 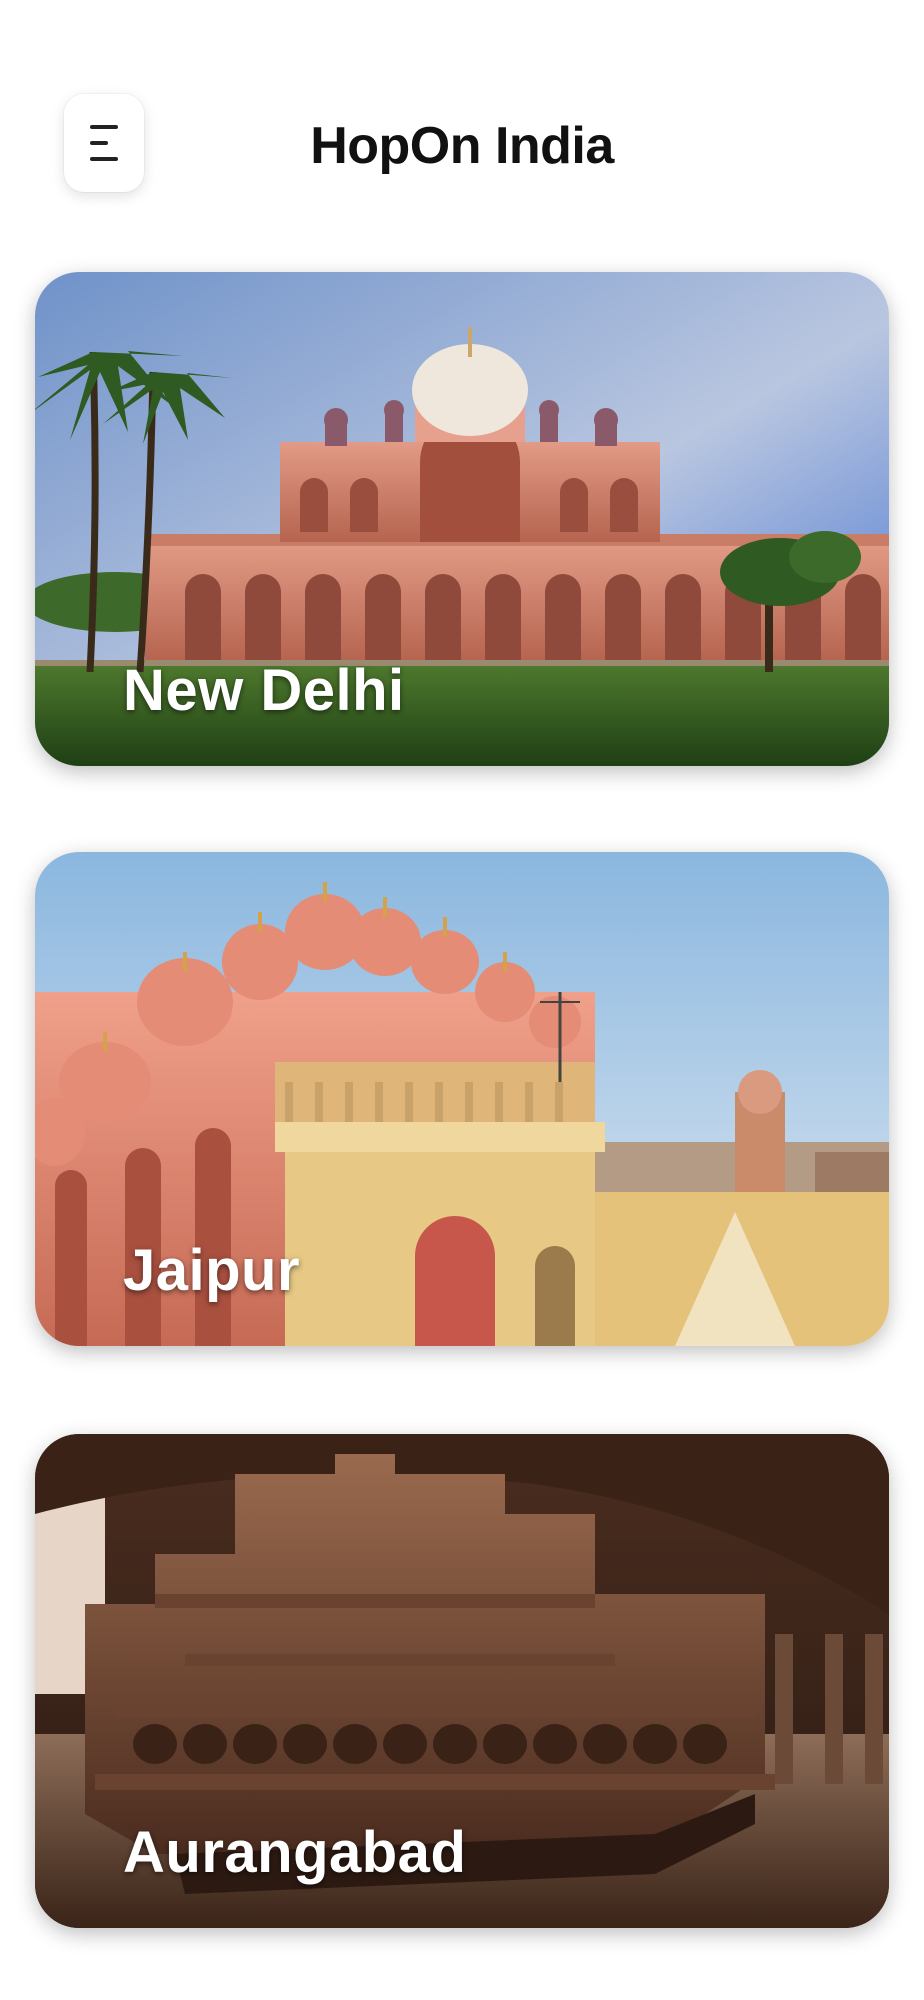 What do you see at coordinates (462, 115) in the screenshot?
I see `app-header: HopOn India` at bounding box center [462, 115].